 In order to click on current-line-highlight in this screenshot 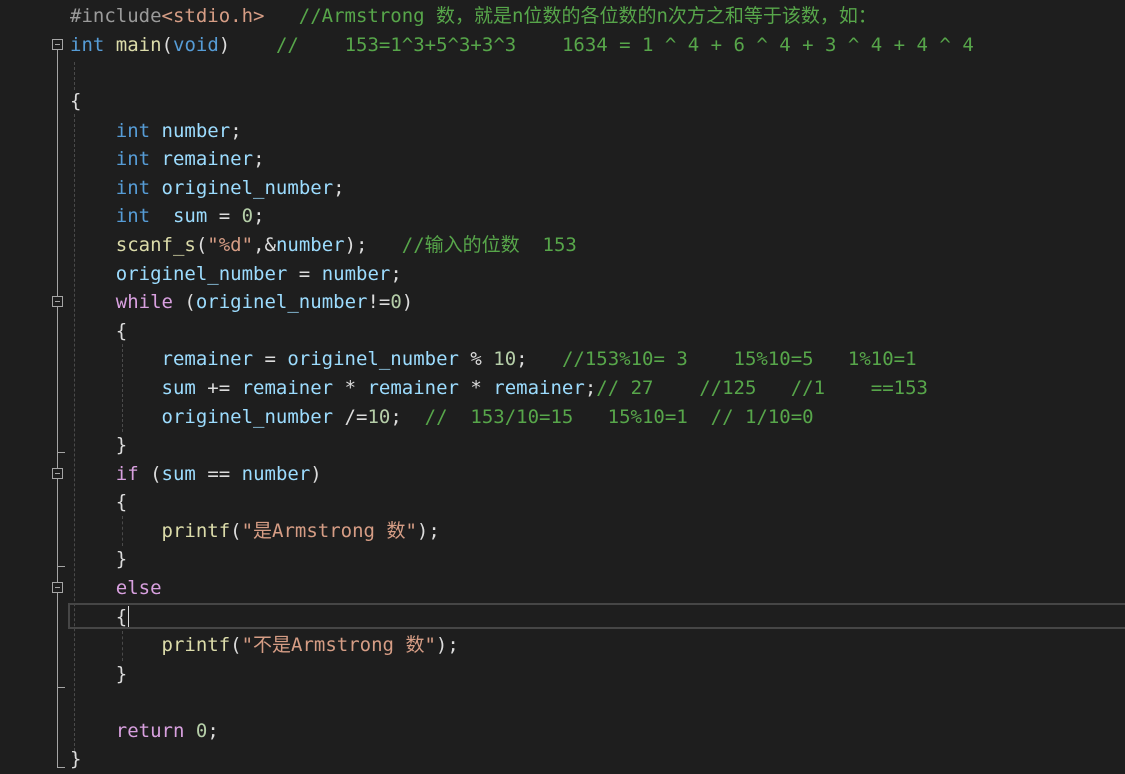, I will do `click(596, 616)`.